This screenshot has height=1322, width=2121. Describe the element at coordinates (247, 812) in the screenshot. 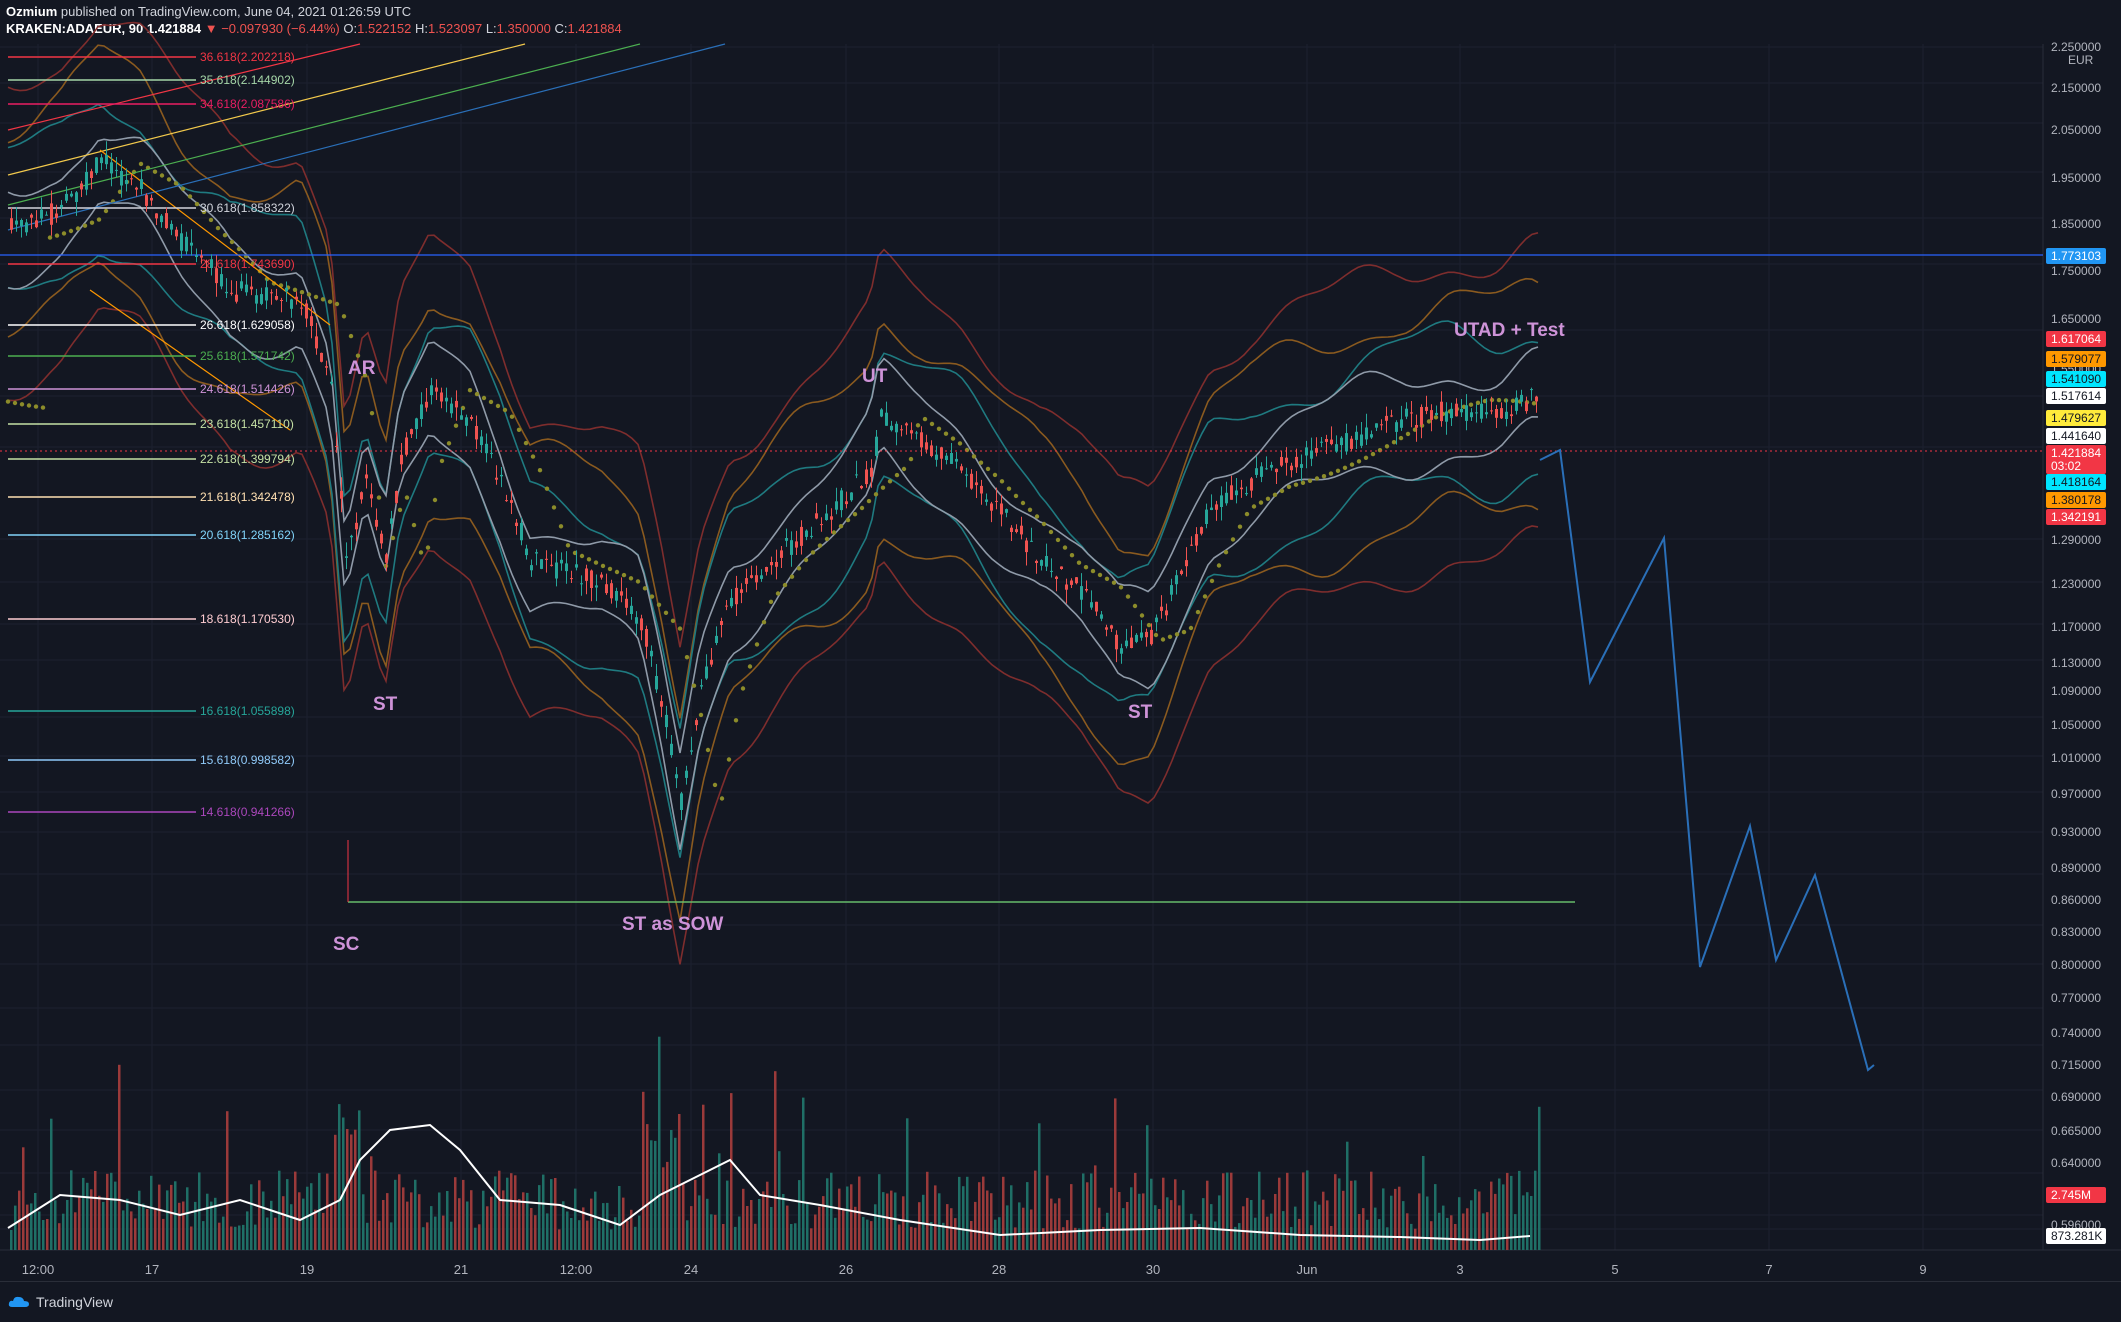

I see `fib-level-label: 14.618(0.941266)` at that location.